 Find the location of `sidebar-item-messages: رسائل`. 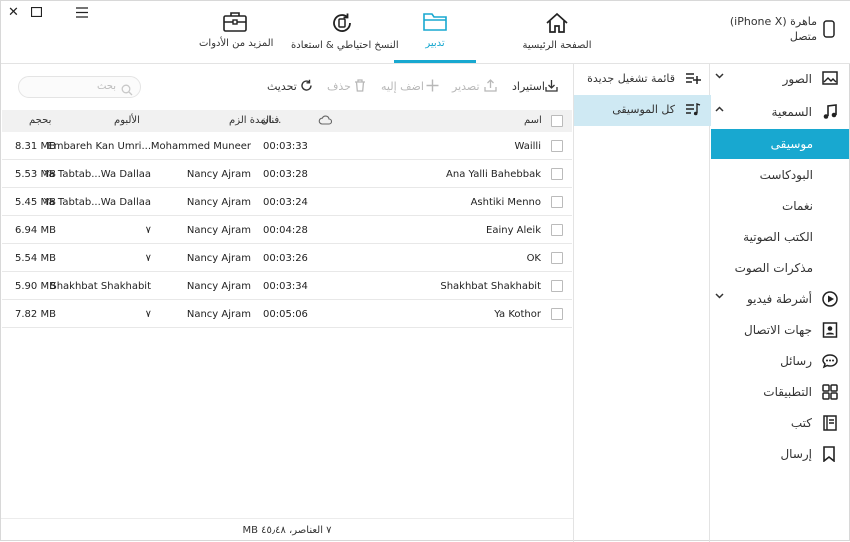

sidebar-item-messages: رسائل is located at coordinates (780, 361).